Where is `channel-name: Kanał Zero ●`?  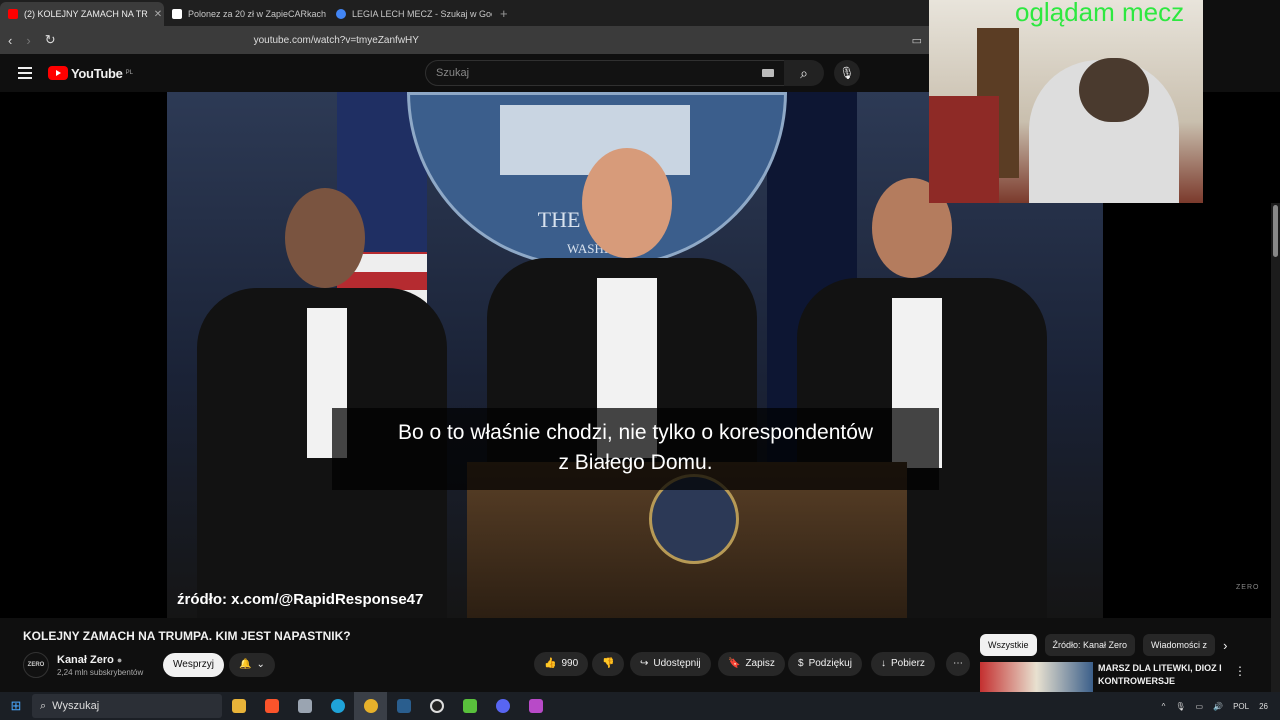
channel-name: Kanał Zero ● is located at coordinates (100, 660).